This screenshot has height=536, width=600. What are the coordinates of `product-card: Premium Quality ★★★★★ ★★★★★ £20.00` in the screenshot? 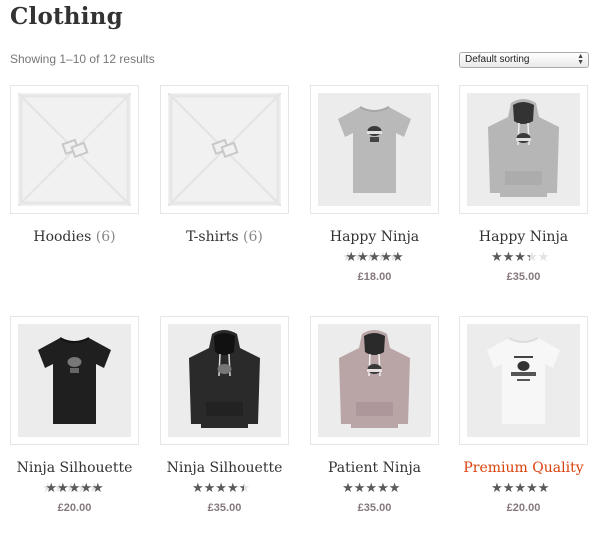 It's located at (523, 418).